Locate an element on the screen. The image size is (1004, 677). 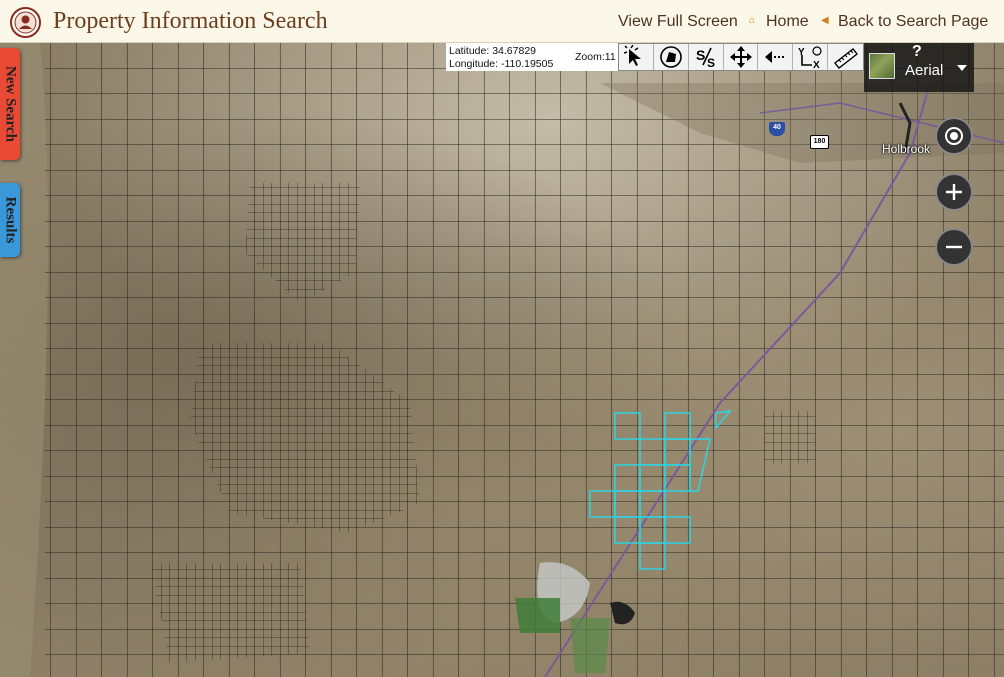
xy-coordinate-icon: Y X is located at coordinates (810, 57).